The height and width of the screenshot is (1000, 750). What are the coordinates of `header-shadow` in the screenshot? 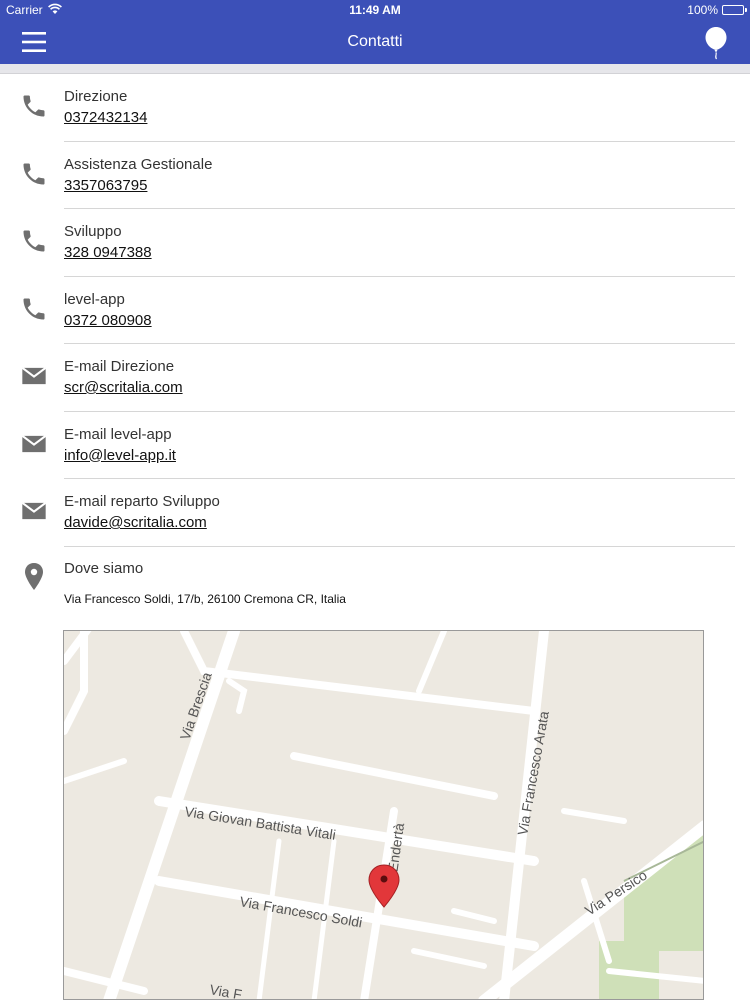 It's located at (375, 69).